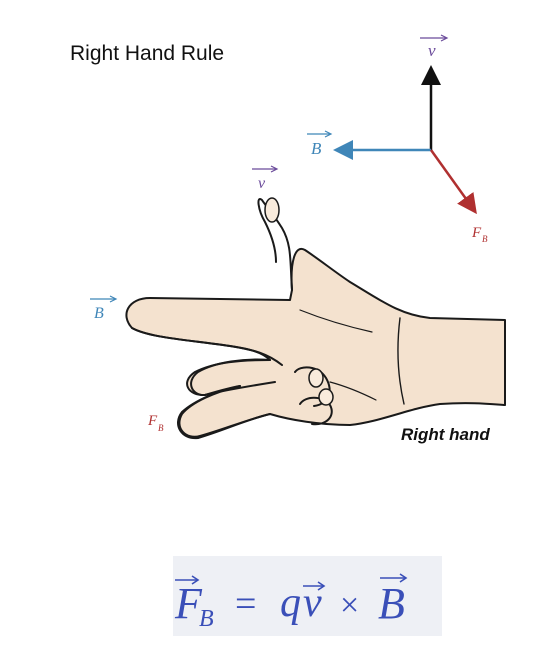 This screenshot has height=656, width=534. I want to click on hand-f-label: F B, so click(155, 423).